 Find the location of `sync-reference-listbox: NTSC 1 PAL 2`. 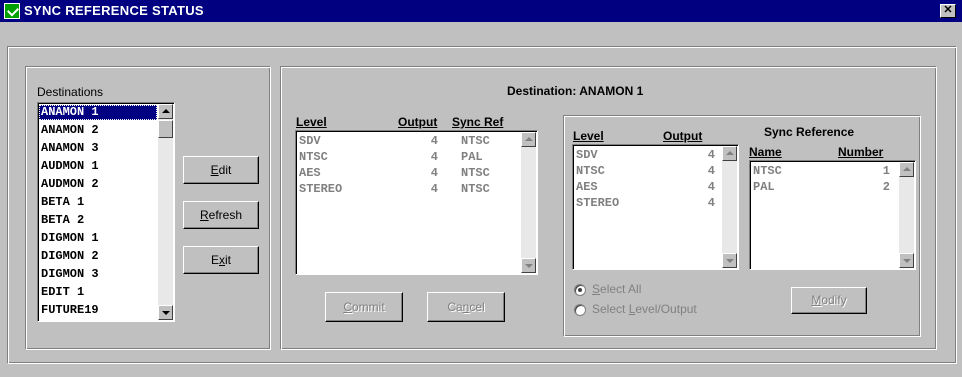

sync-reference-listbox: NTSC 1 PAL 2 is located at coordinates (832, 215).